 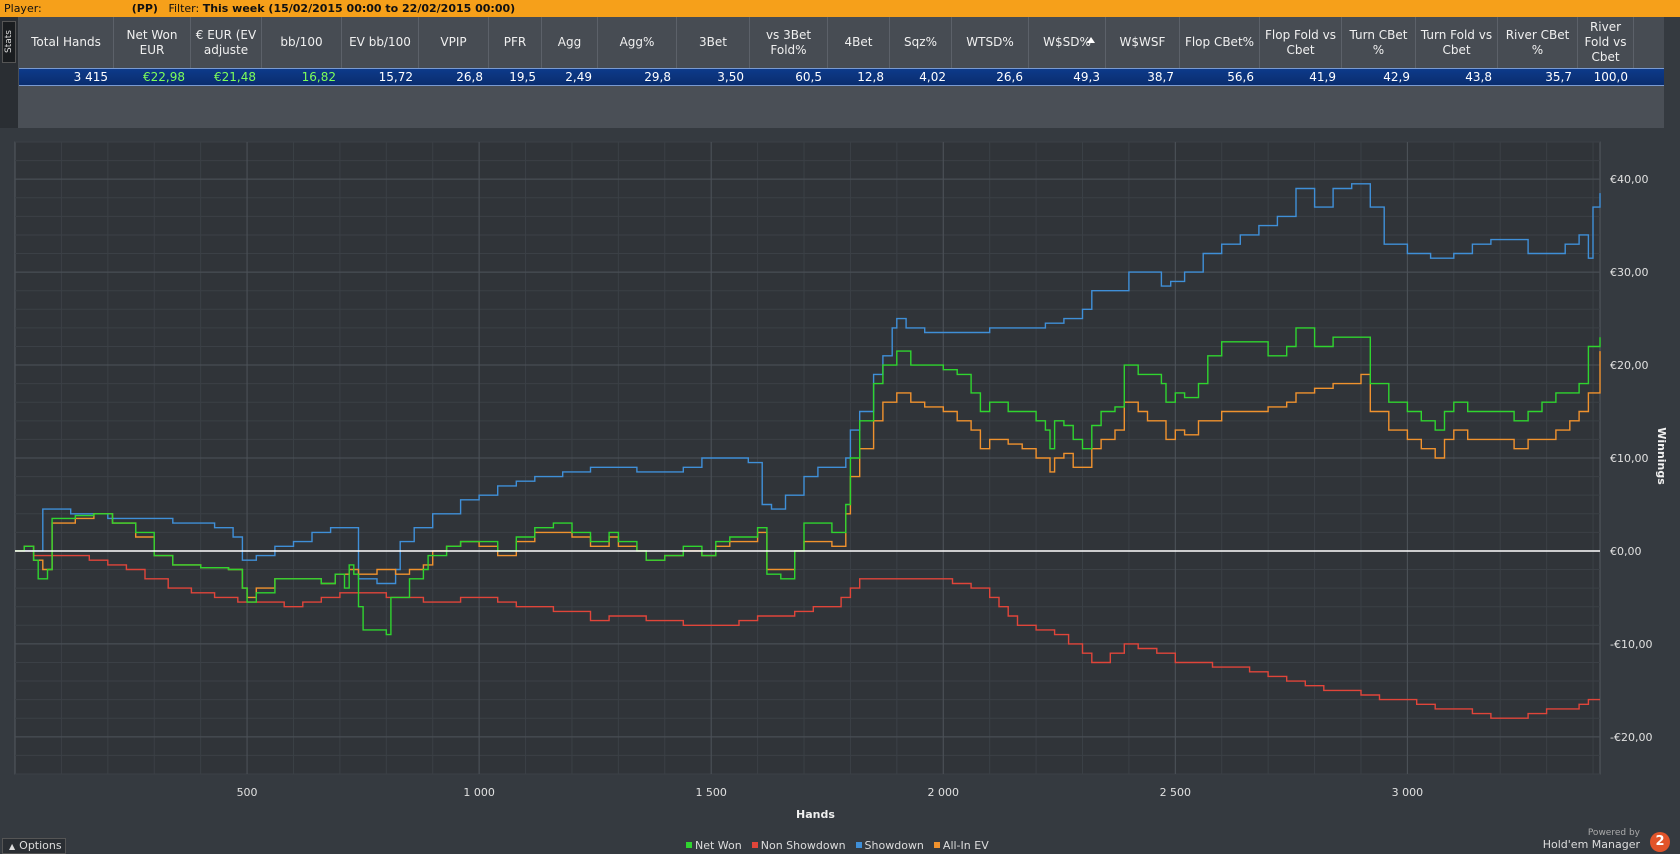 What do you see at coordinates (944, 792) in the screenshot?
I see `x-tick-label: 2 000` at bounding box center [944, 792].